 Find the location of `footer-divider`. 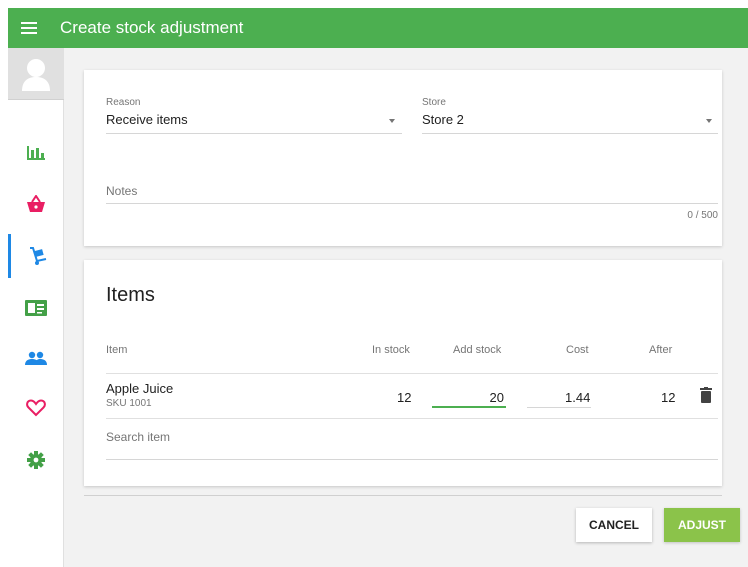

footer-divider is located at coordinates (403, 495).